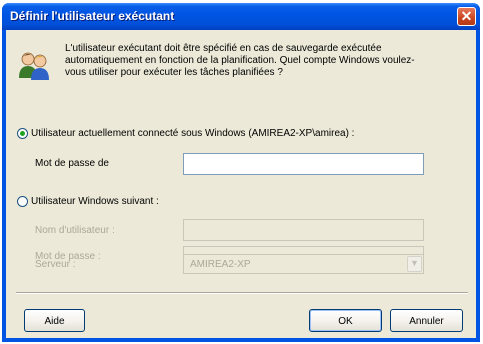 This screenshot has width=483, height=344. I want to click on server-select: AMIREA2-XP ▼, so click(303, 264).